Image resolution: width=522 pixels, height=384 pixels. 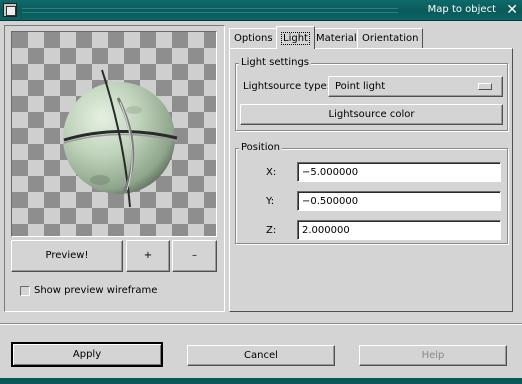 I want to click on lightsource-color-button: Lightsource color, so click(x=371, y=114).